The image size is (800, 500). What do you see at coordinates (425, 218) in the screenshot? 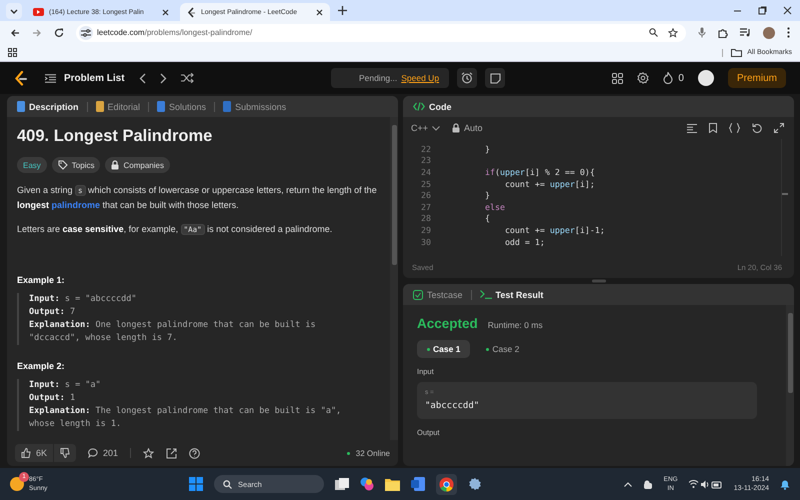
I see `line-number: 28` at bounding box center [425, 218].